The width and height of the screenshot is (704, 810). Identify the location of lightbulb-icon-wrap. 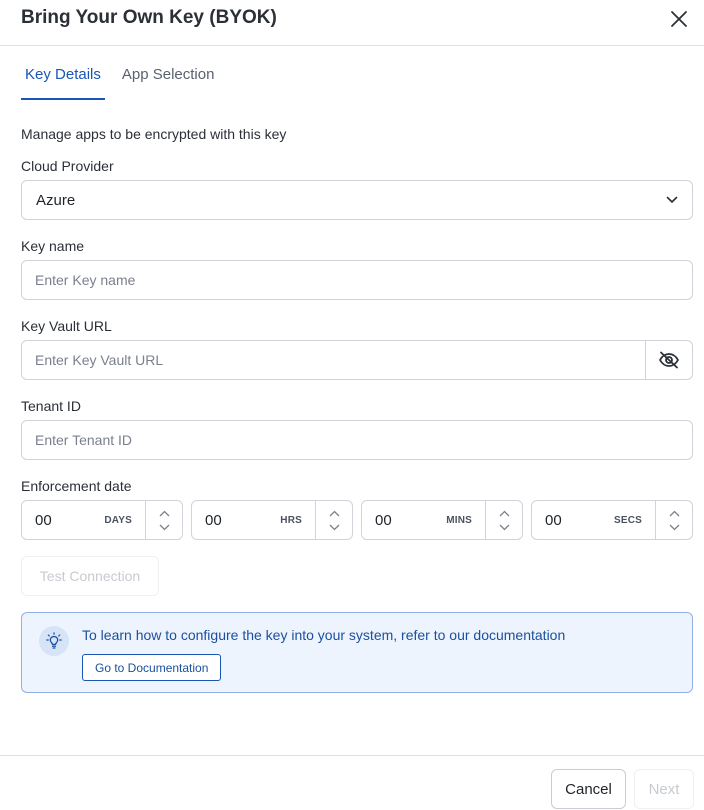
(54, 641).